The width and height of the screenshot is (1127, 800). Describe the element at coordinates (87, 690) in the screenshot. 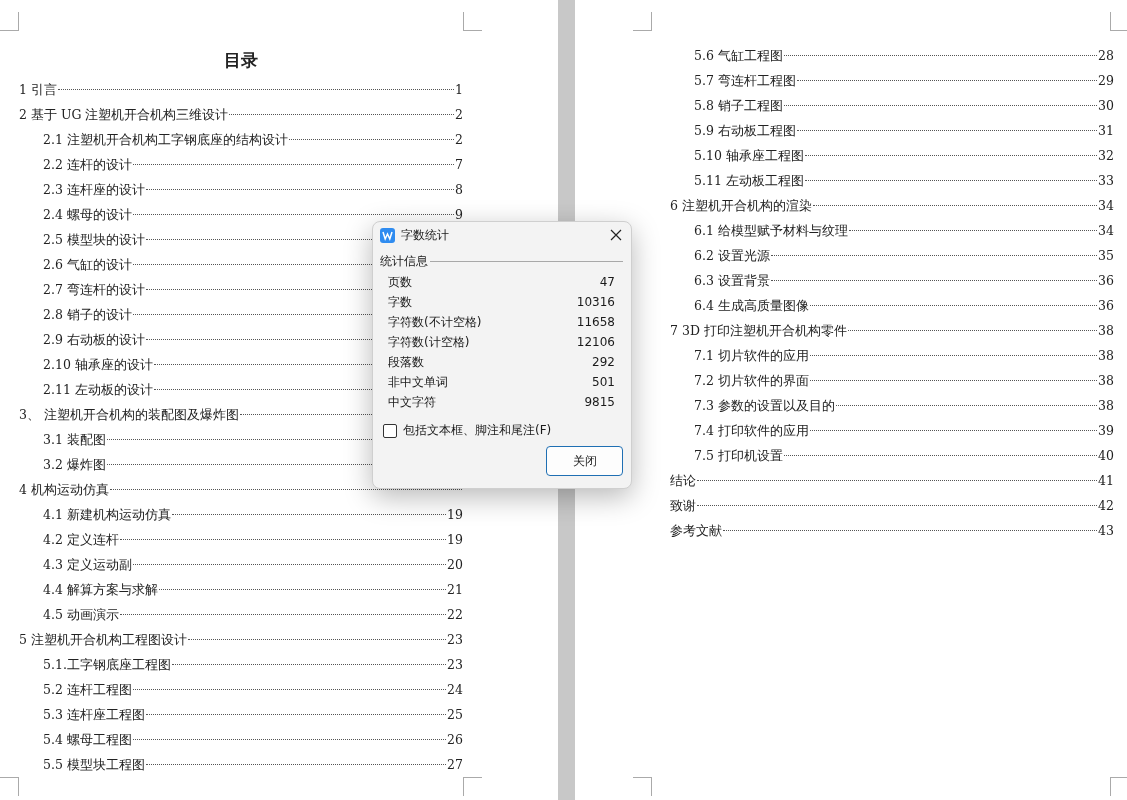

I see `toc-entry: 5.2 连杆工程图` at that location.